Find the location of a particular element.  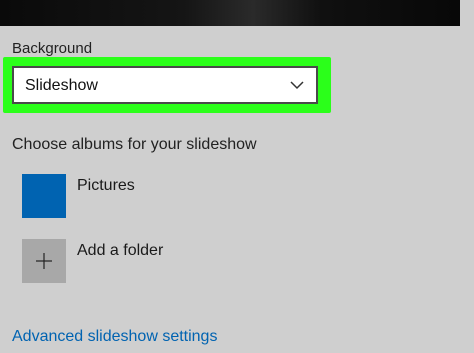

advanced-slideshow-settings-link: Advanced slideshow settings is located at coordinates (114, 337).